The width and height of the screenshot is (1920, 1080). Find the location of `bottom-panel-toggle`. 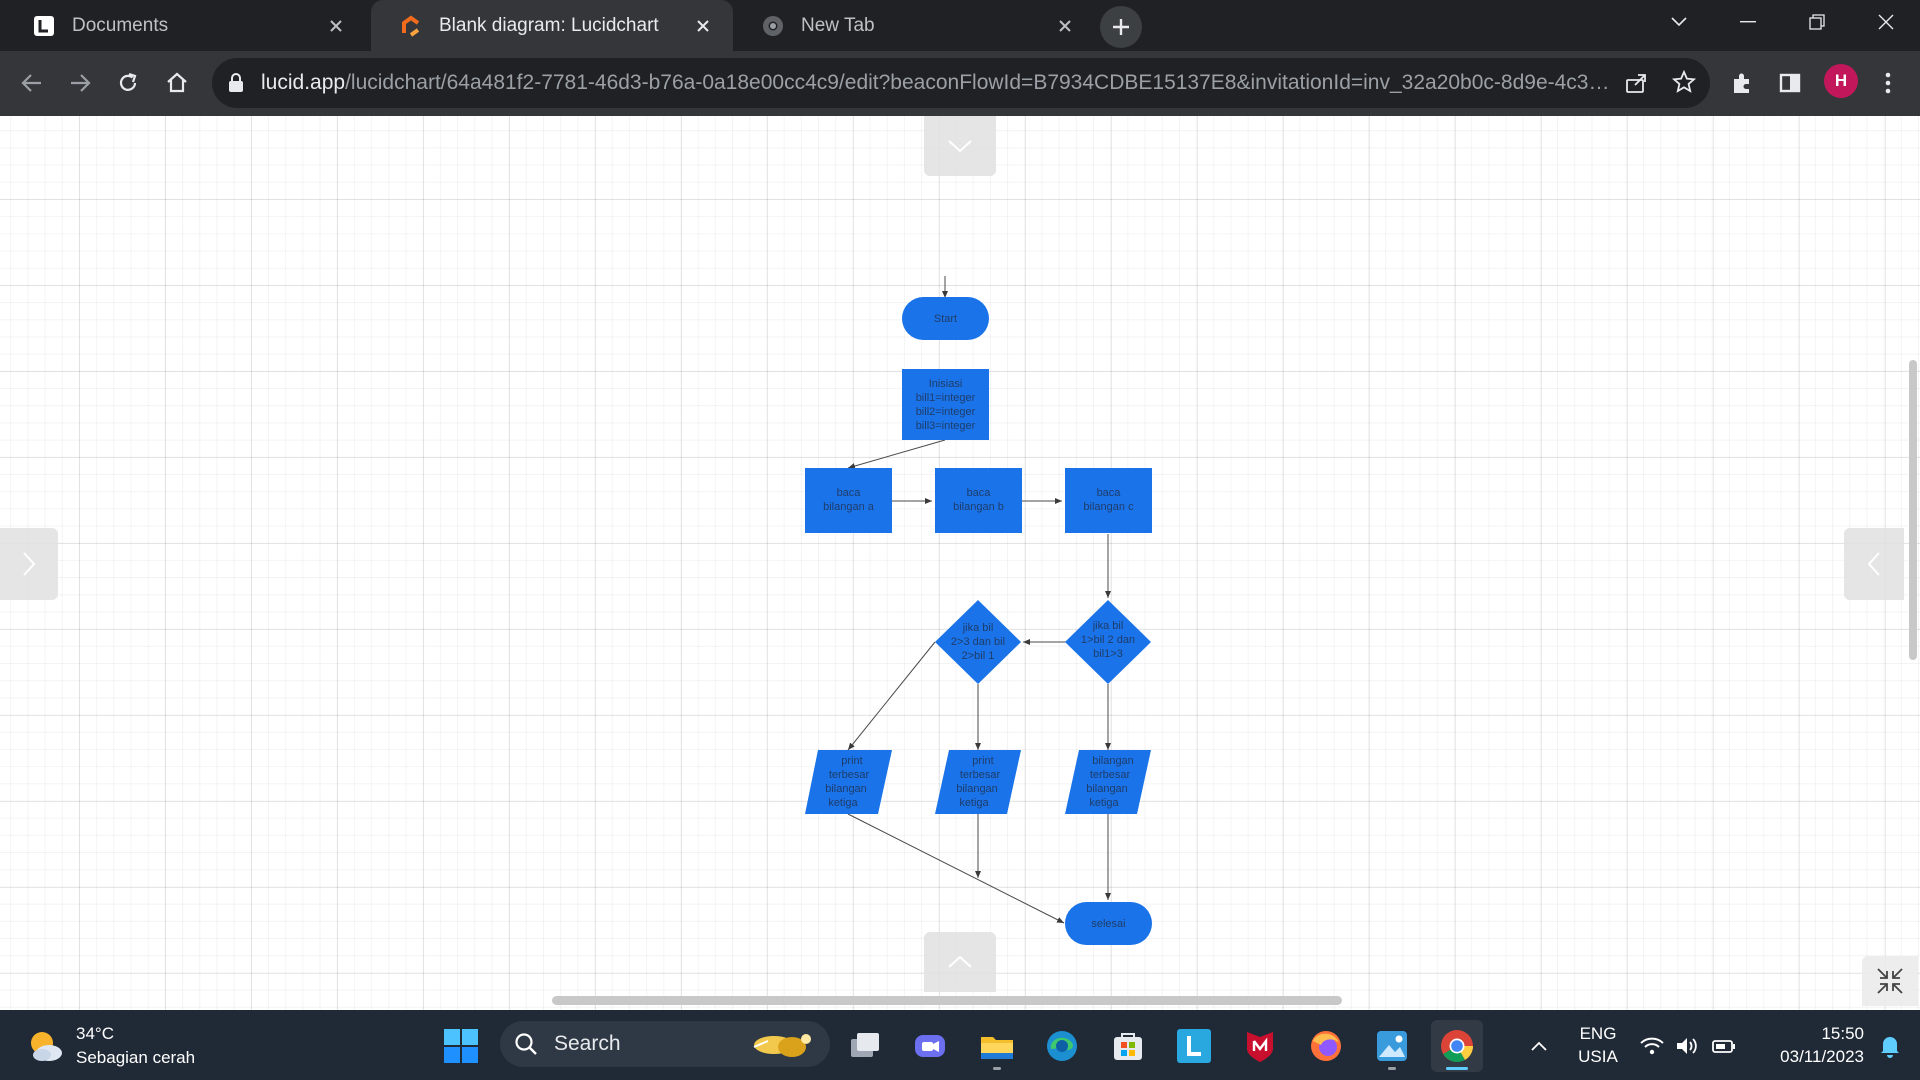

bottom-panel-toggle is located at coordinates (960, 962).